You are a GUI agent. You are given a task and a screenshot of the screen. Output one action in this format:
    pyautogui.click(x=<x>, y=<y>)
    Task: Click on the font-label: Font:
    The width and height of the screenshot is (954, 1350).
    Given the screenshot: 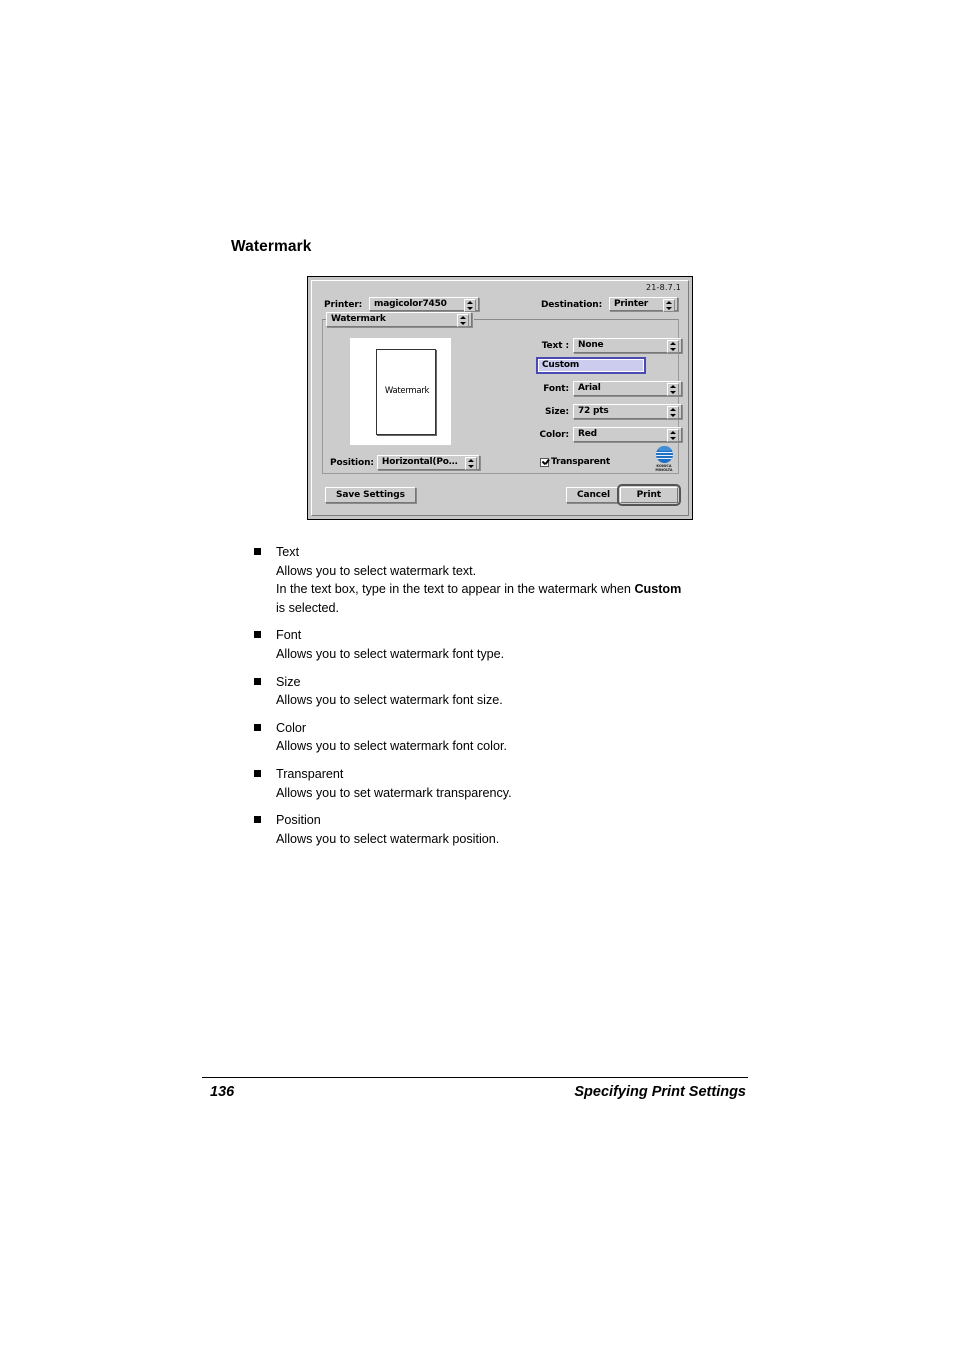 What is the action you would take?
    pyautogui.click(x=556, y=388)
    